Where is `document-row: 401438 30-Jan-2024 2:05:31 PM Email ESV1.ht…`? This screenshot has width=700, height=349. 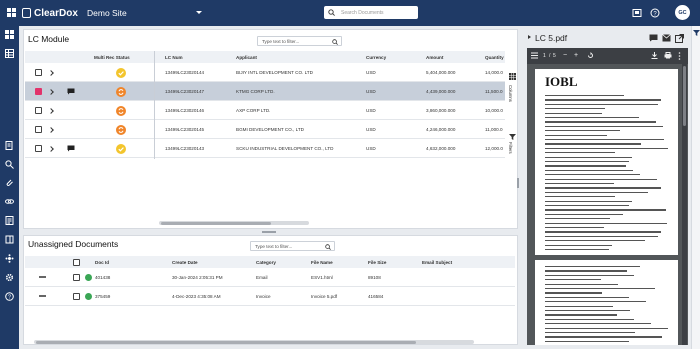
document-row: 401438 30-Jan-2024 2:05:31 PM Email ESV1.ht… is located at coordinates (270, 277).